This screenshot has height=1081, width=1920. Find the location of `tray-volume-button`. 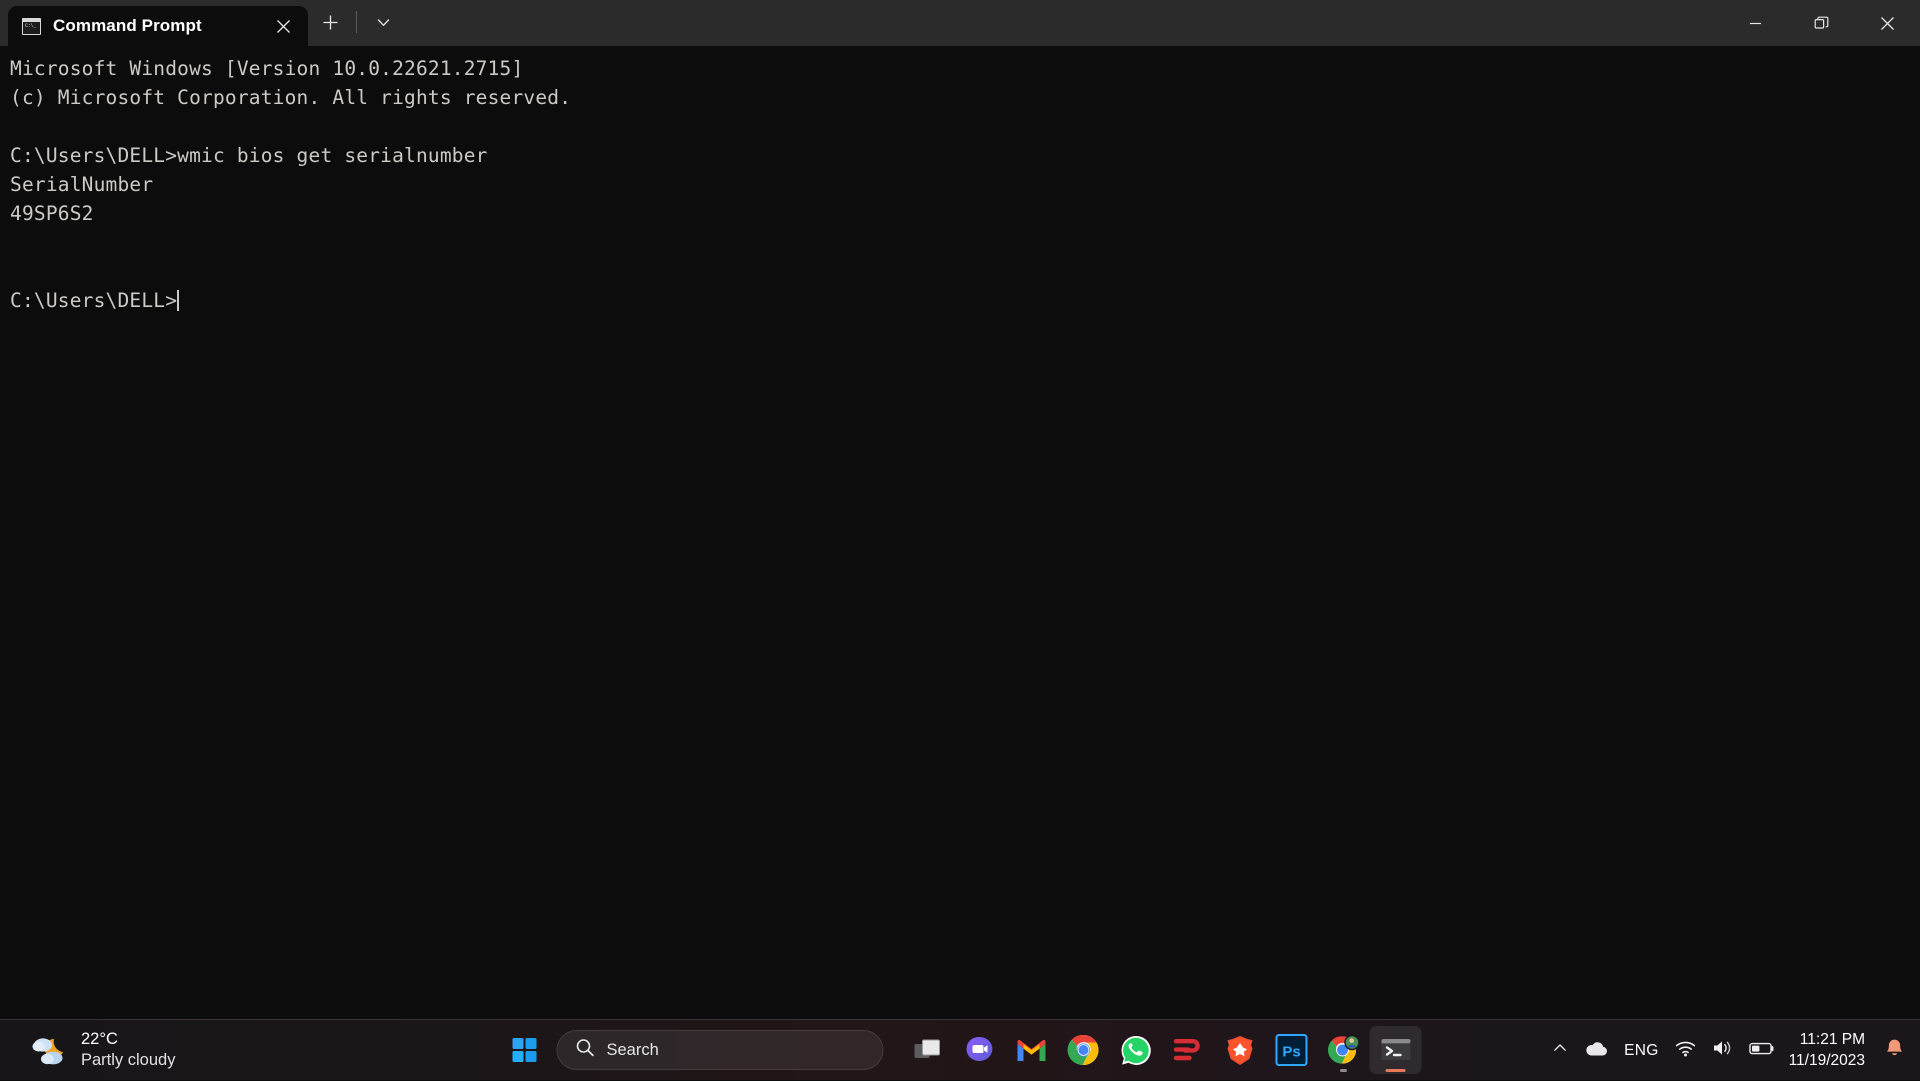

tray-volume-button is located at coordinates (1722, 1051).